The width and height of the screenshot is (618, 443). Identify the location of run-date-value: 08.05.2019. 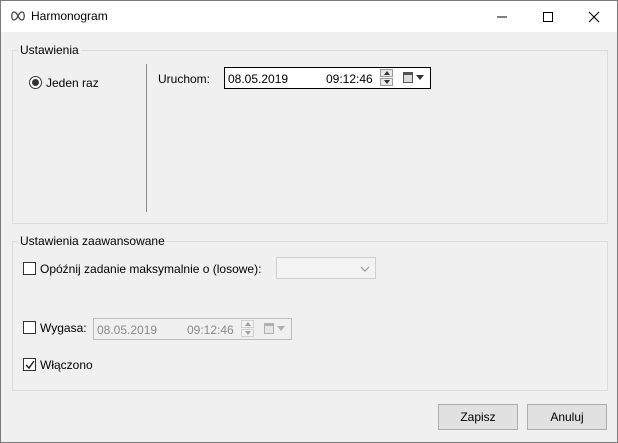
(258, 79).